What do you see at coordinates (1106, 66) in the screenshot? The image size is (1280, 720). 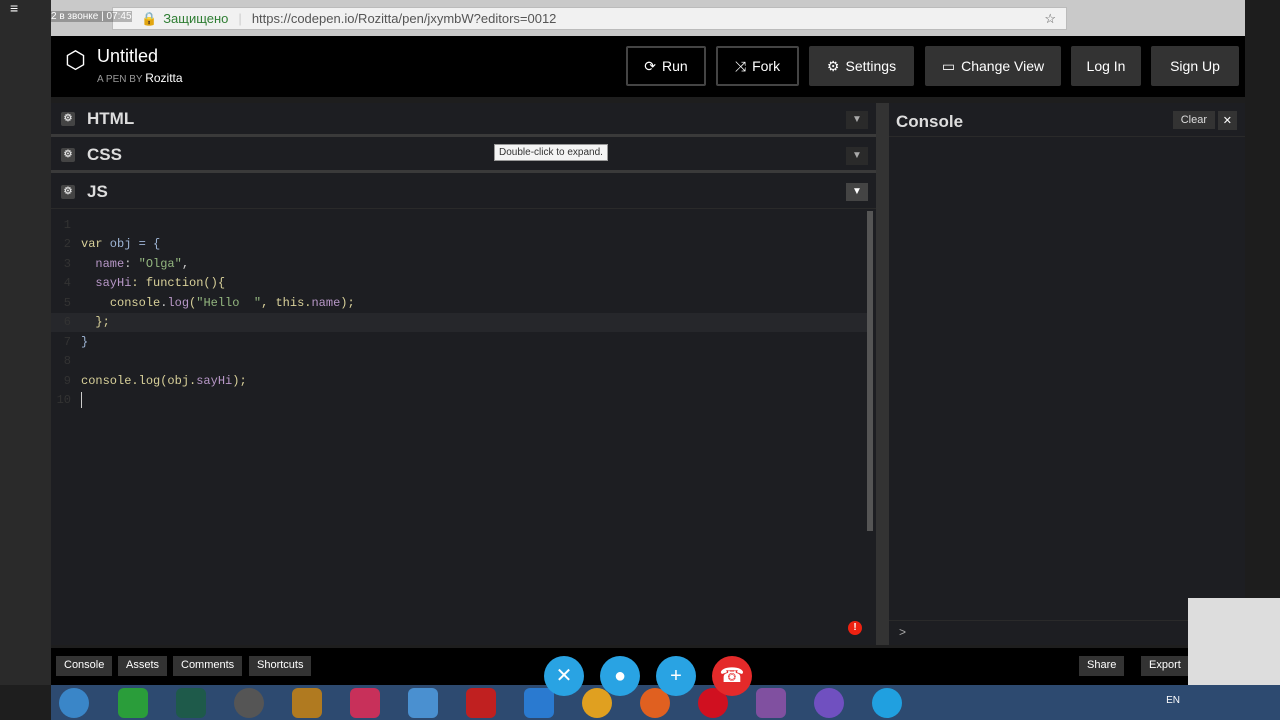 I see `login-button: Log In` at bounding box center [1106, 66].